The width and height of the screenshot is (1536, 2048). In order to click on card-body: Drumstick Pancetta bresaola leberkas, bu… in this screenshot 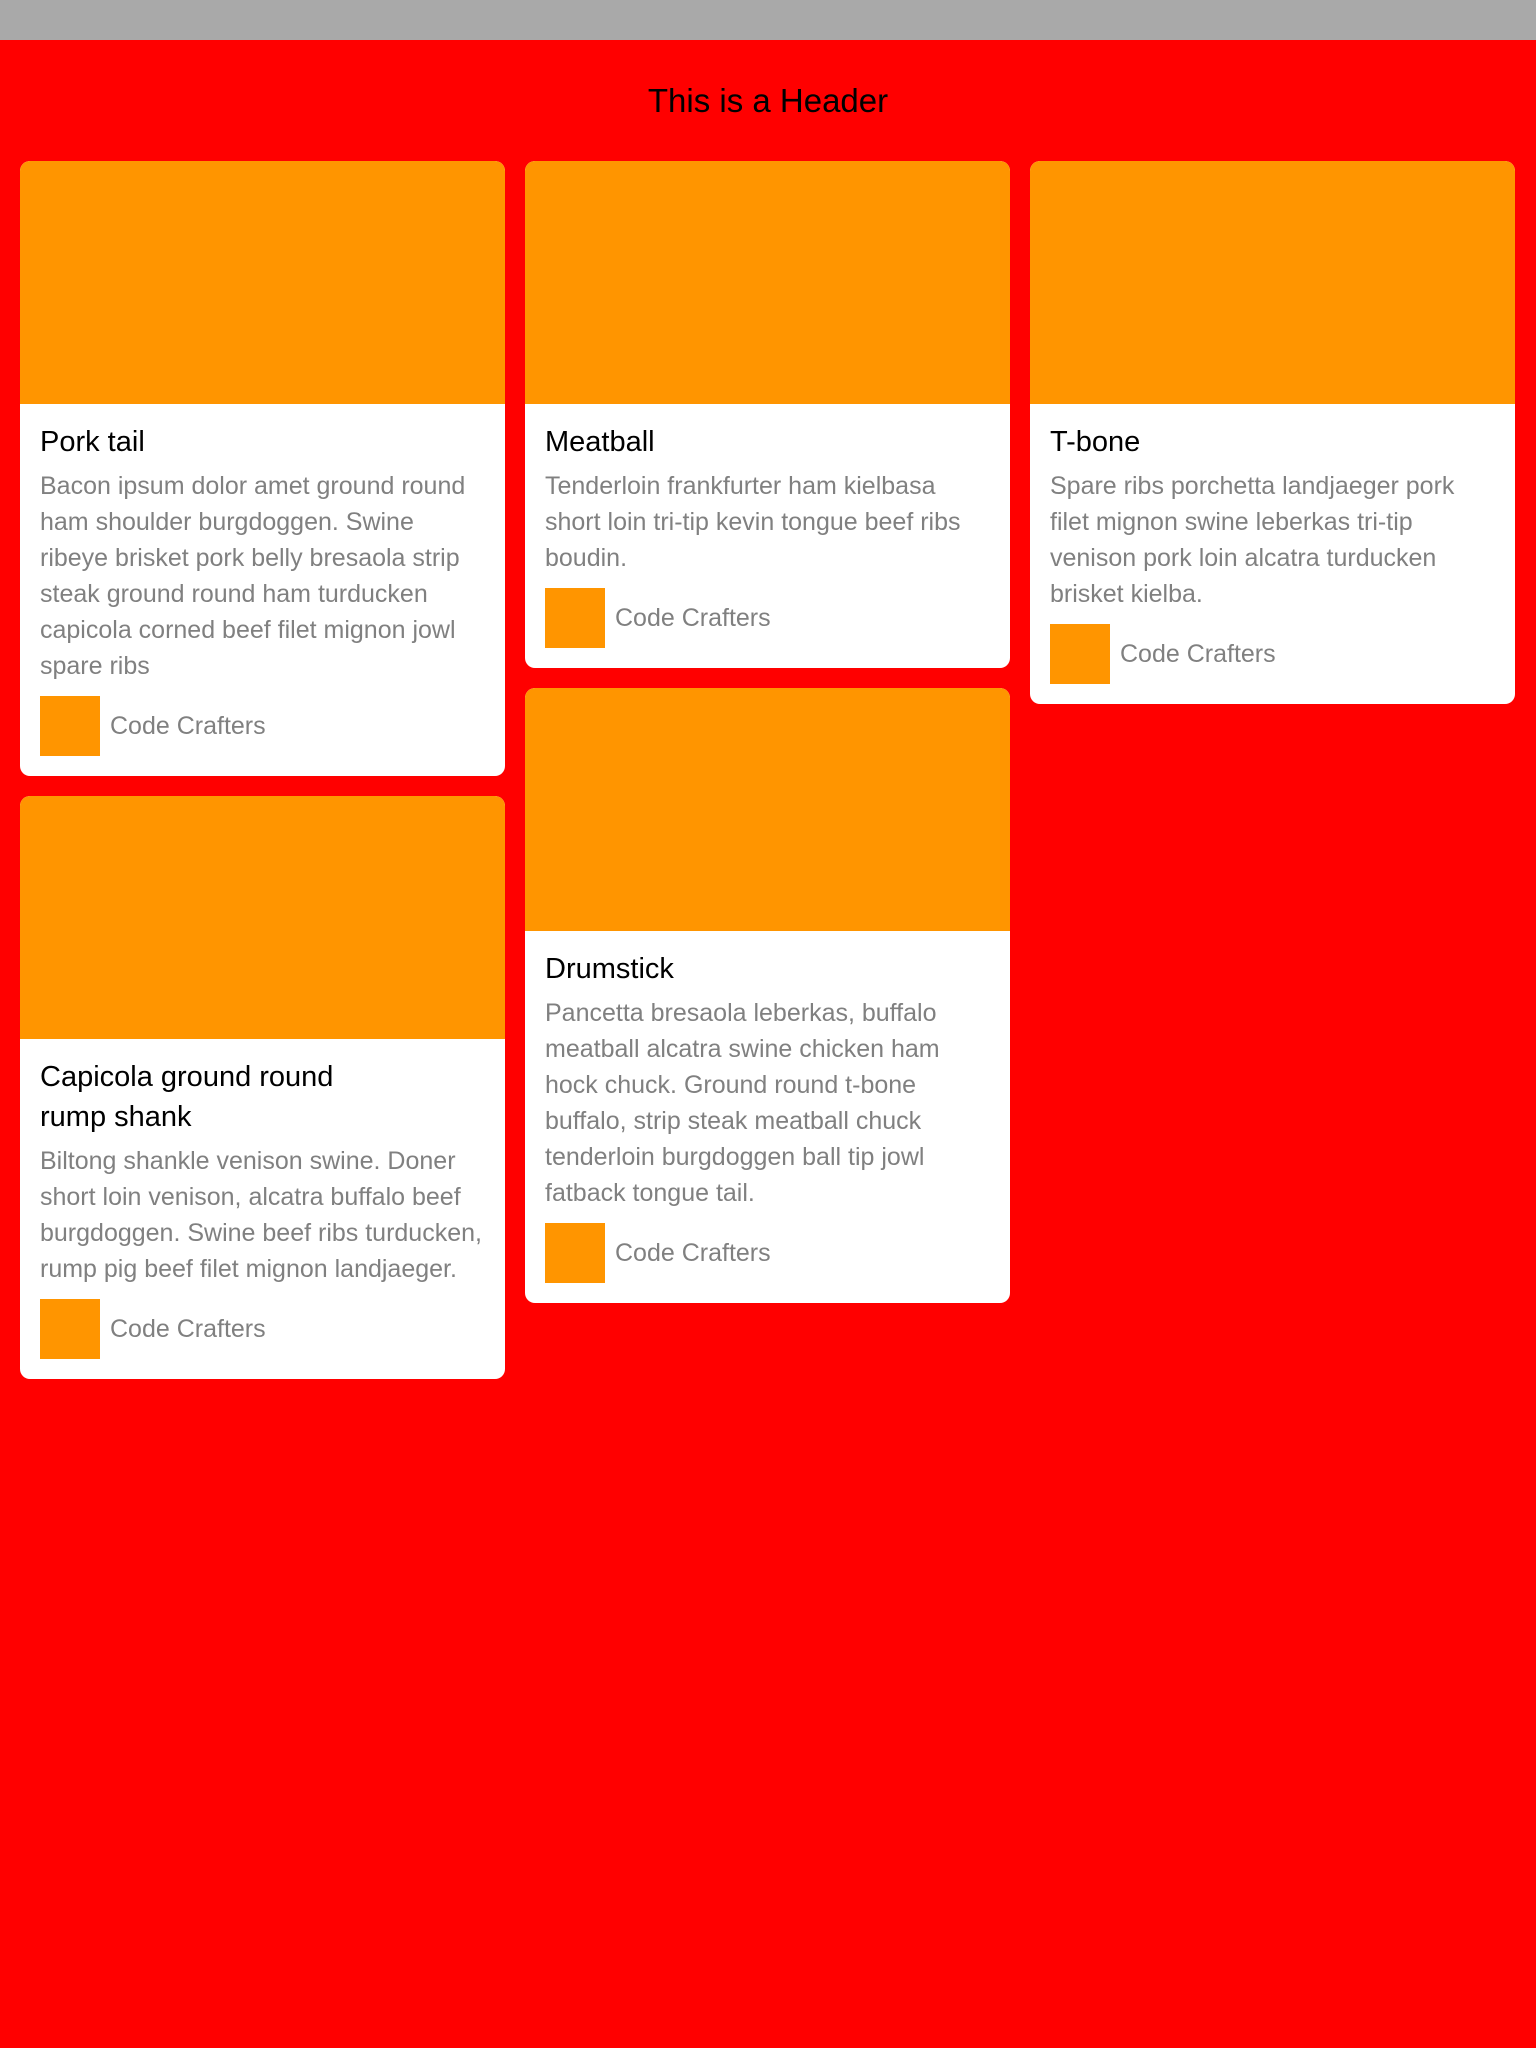, I will do `click(767, 1117)`.